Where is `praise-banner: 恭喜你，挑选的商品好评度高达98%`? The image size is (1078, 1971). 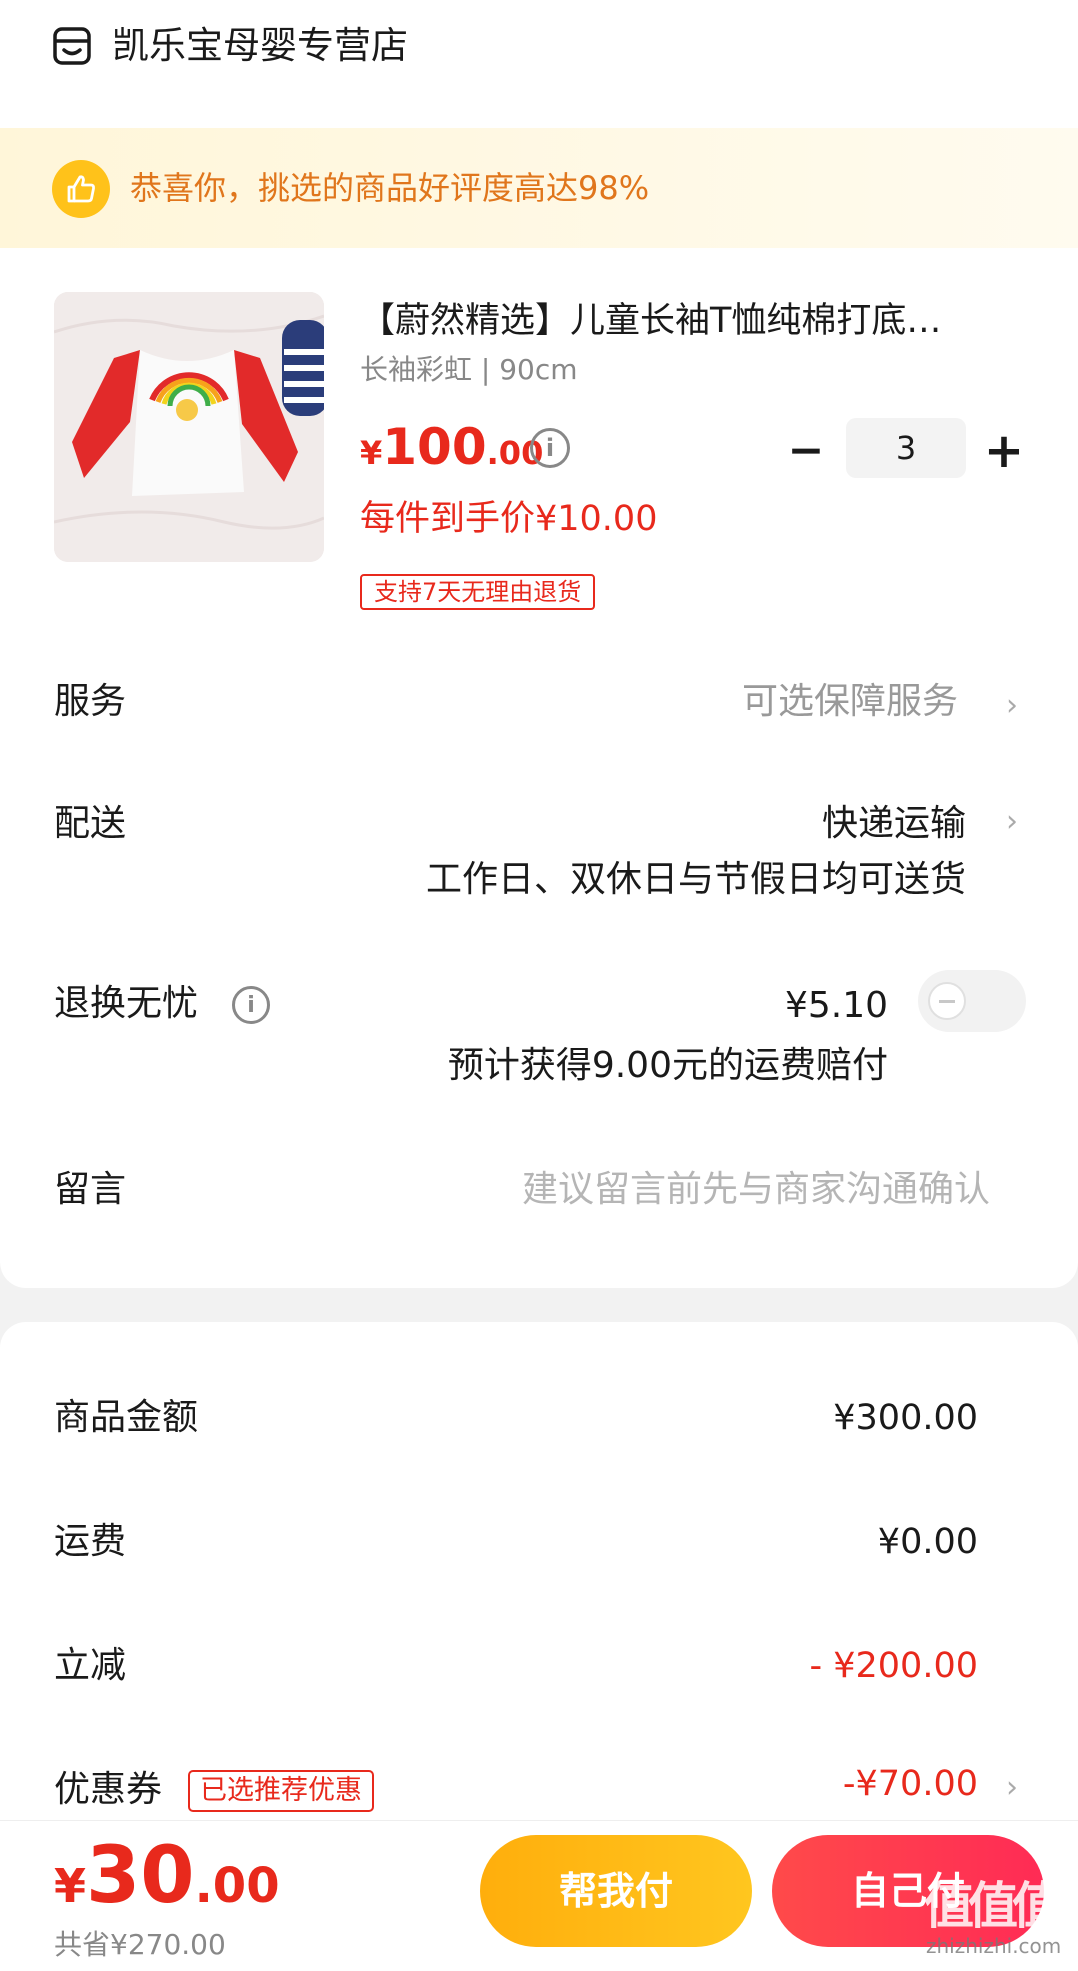
praise-banner: 恭喜你，挑选的商品好评度高达98% is located at coordinates (539, 188).